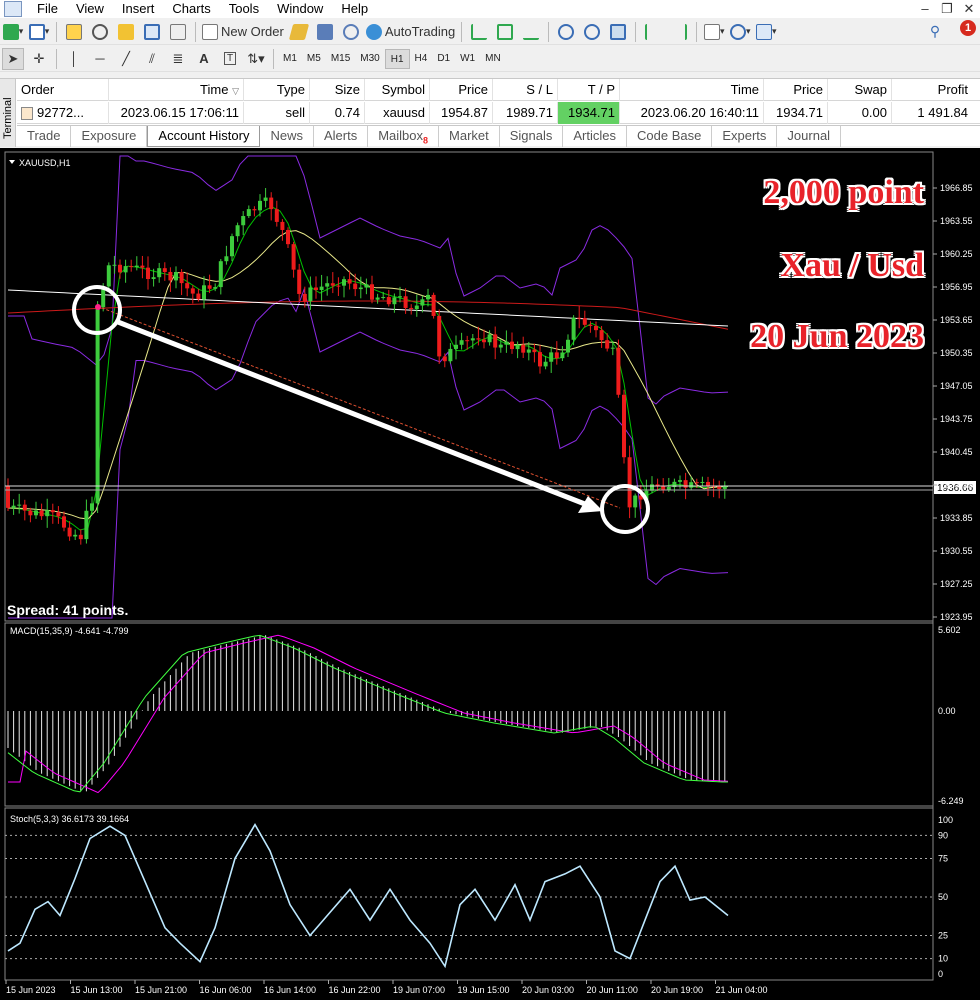 The height and width of the screenshot is (1000, 980). Describe the element at coordinates (479, 32) in the screenshot. I see `bar-chart-button` at that location.